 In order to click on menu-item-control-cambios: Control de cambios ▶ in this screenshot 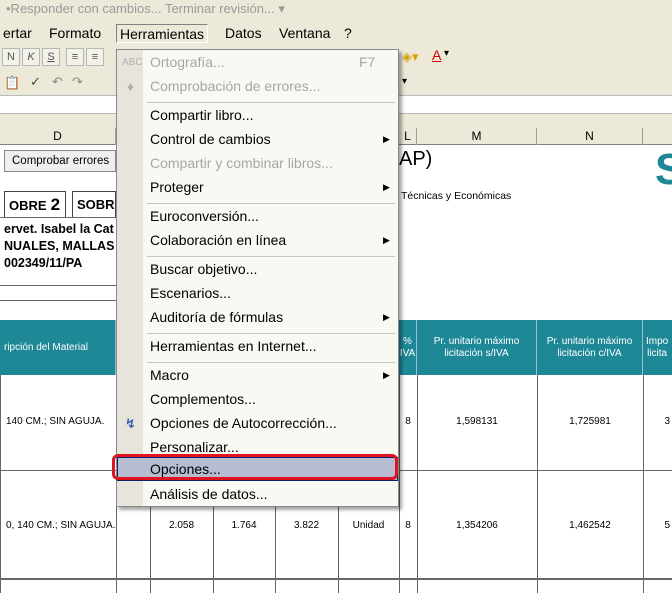, I will do `click(257, 139)`.